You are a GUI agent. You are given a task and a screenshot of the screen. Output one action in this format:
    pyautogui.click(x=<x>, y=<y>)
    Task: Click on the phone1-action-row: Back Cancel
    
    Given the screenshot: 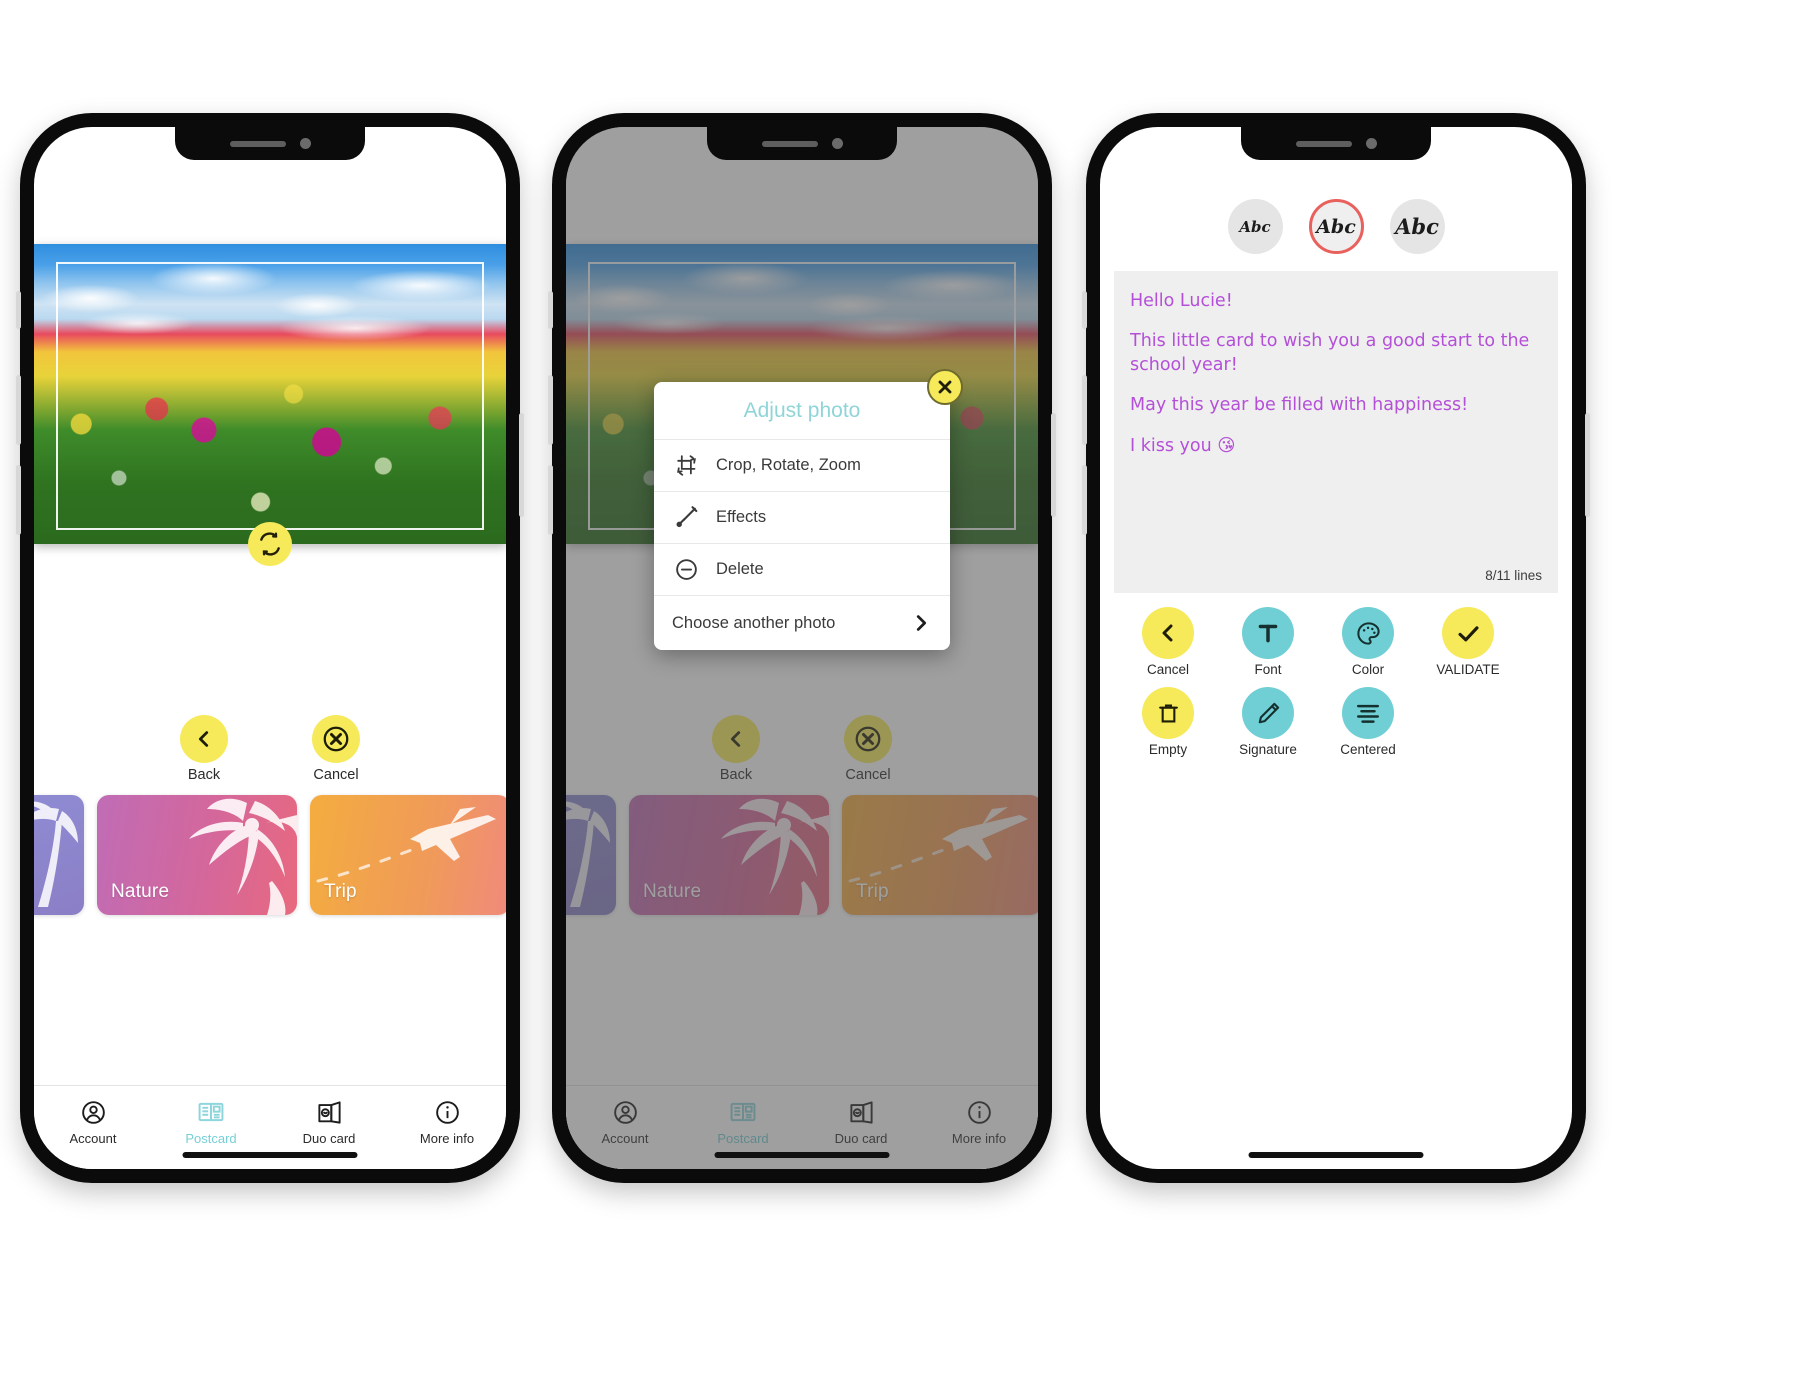 What is the action you would take?
    pyautogui.click(x=270, y=748)
    